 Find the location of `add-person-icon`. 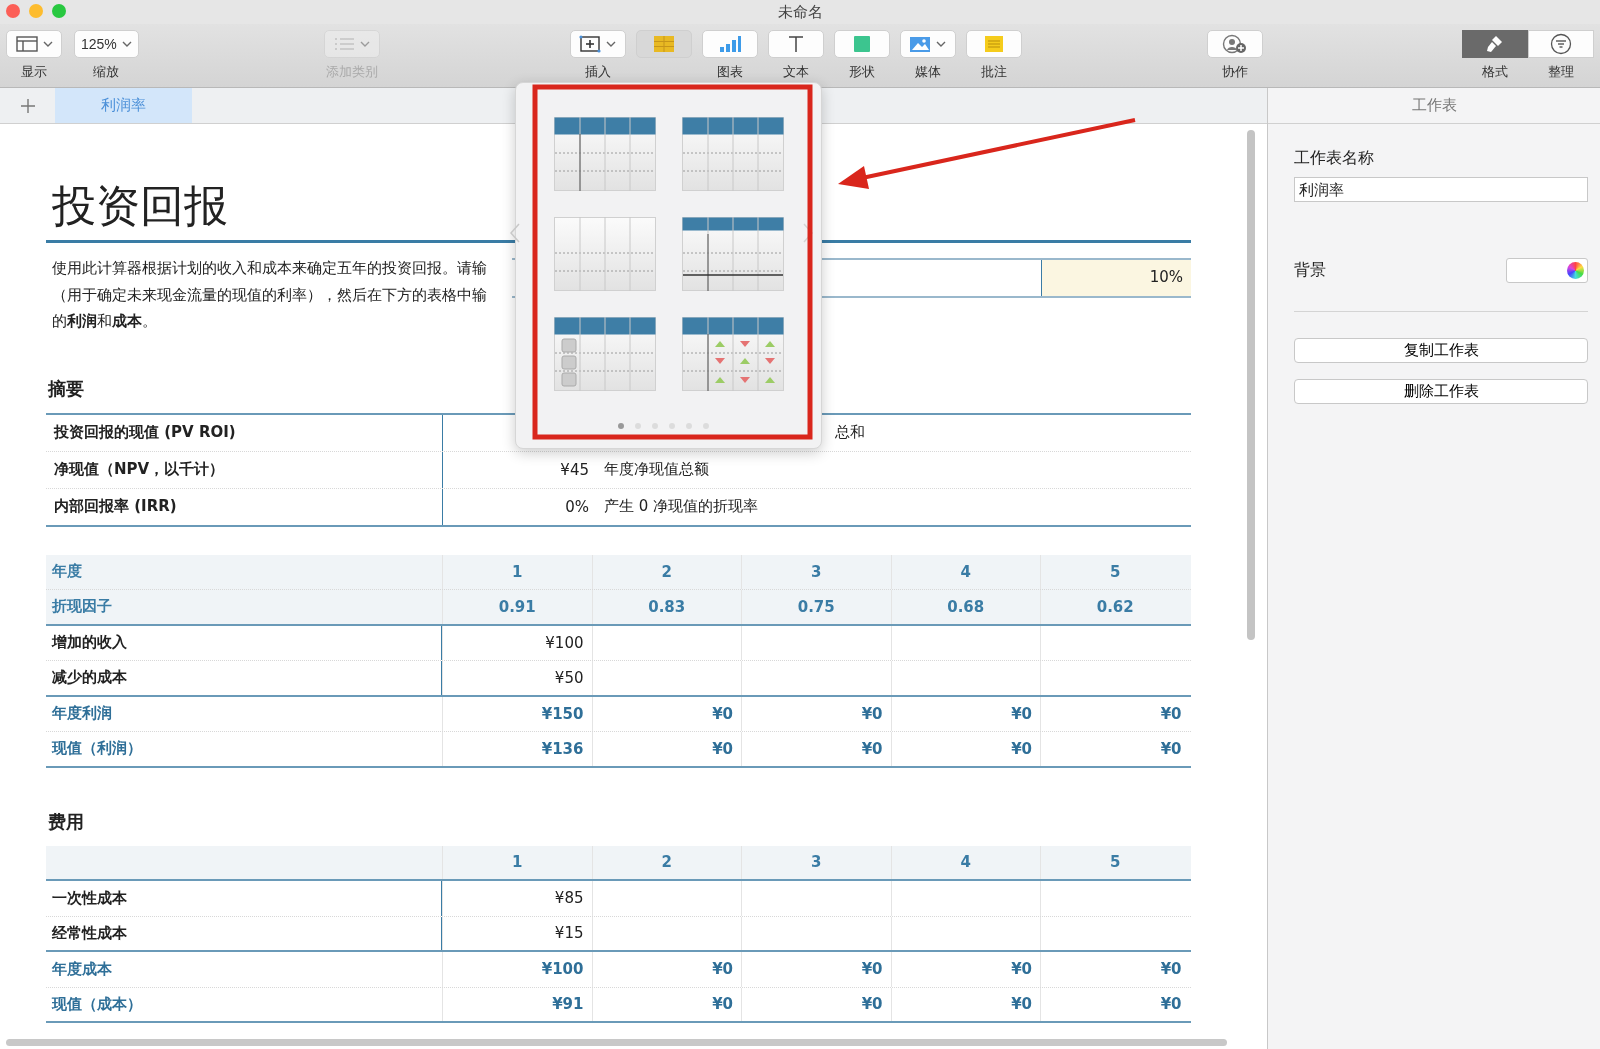

add-person-icon is located at coordinates (1234, 44).